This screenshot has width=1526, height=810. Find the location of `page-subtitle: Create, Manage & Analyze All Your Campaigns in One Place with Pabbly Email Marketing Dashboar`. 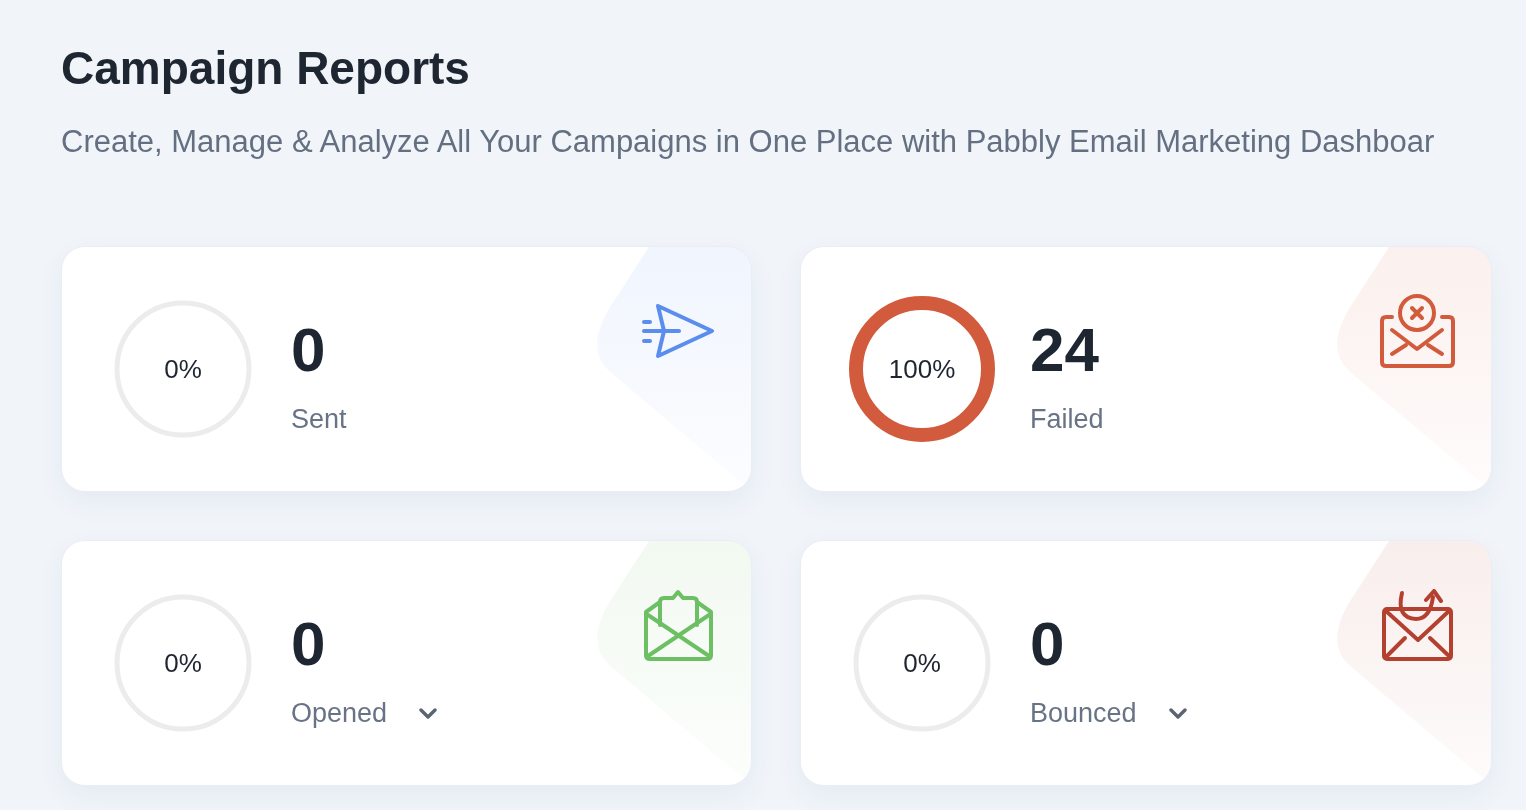

page-subtitle: Create, Manage & Analyze All Your Campaigns in One Place with Pabbly Email Marketing Dashboar is located at coordinates (748, 142).